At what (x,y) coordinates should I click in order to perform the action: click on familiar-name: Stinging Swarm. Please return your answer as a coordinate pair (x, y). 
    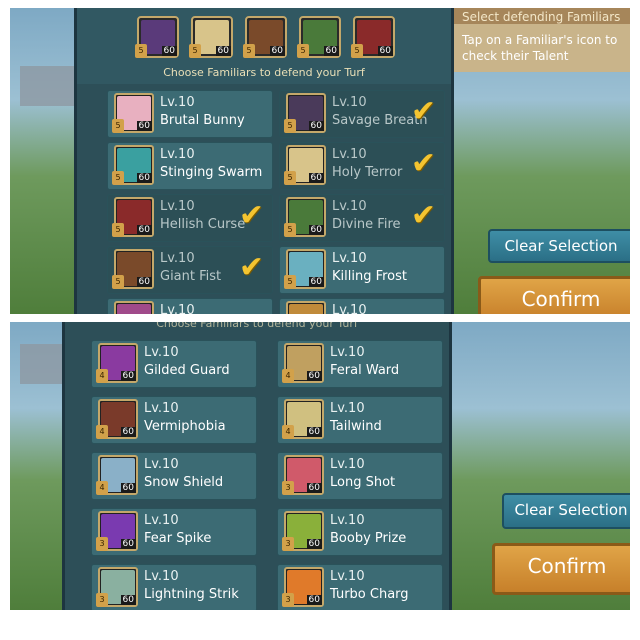
    Looking at the image, I should click on (211, 172).